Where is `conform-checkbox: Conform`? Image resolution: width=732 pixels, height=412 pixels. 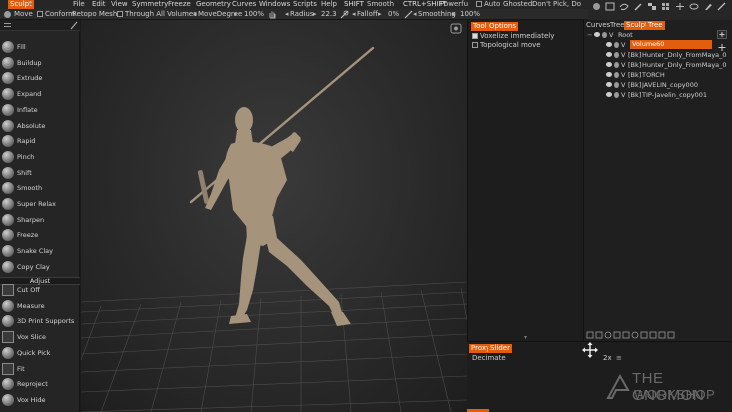
conform-checkbox: Conform is located at coordinates (56, 14).